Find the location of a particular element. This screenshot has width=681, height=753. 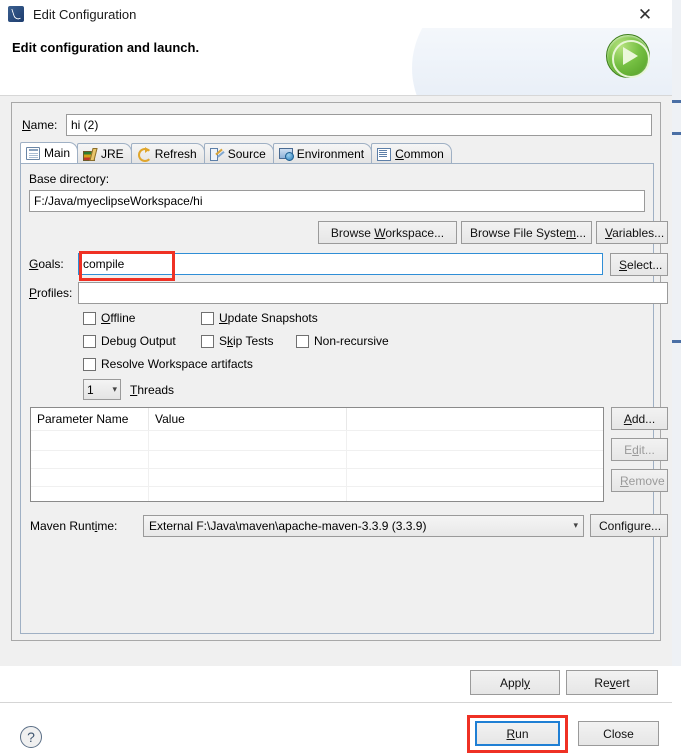

checkbox-offline: Offline is located at coordinates (109, 318).